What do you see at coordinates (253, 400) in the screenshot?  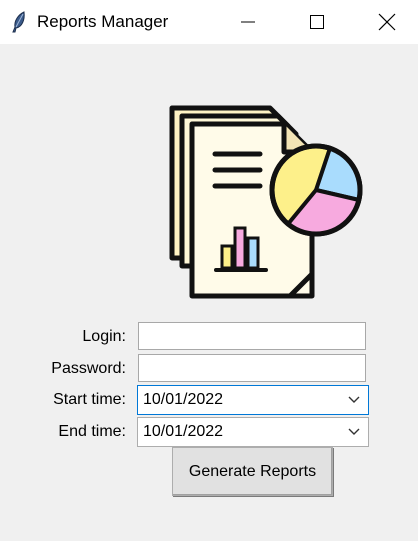 I see `start-time-select: 10/01/2022` at bounding box center [253, 400].